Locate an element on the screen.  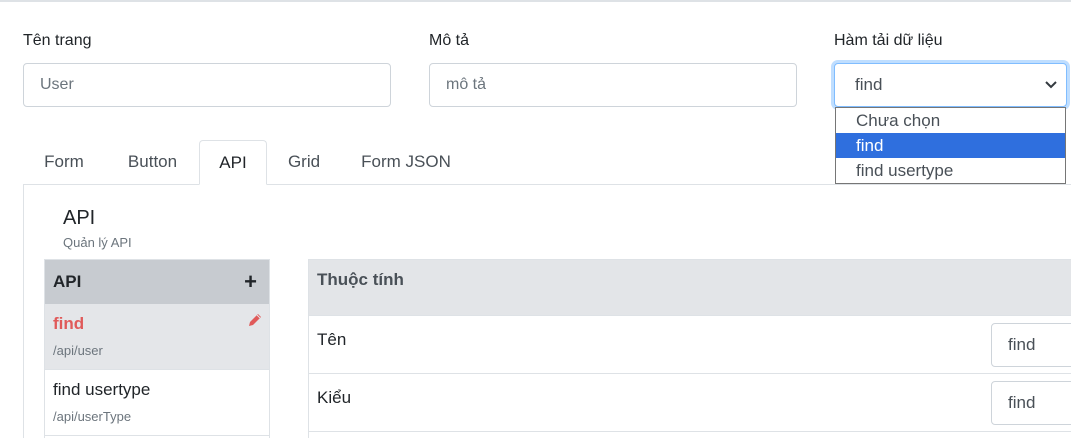
description-input: mô tả is located at coordinates (613, 85).